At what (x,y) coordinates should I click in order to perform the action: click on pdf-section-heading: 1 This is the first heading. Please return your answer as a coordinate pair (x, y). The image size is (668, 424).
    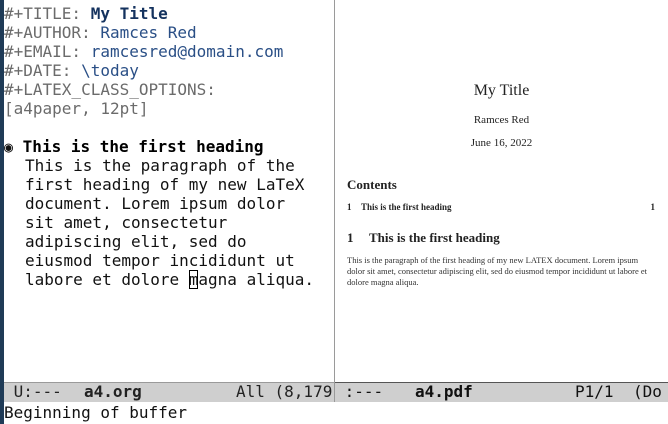
    Looking at the image, I should click on (423, 238).